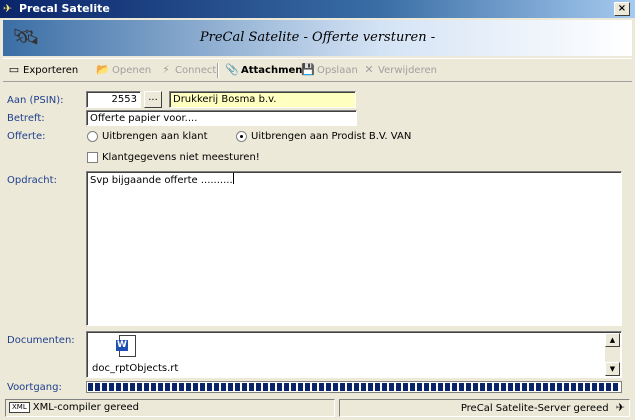 The width and height of the screenshot is (635, 420). Describe the element at coordinates (34, 387) in the screenshot. I see `voortgang-label: Voortgang:` at that location.